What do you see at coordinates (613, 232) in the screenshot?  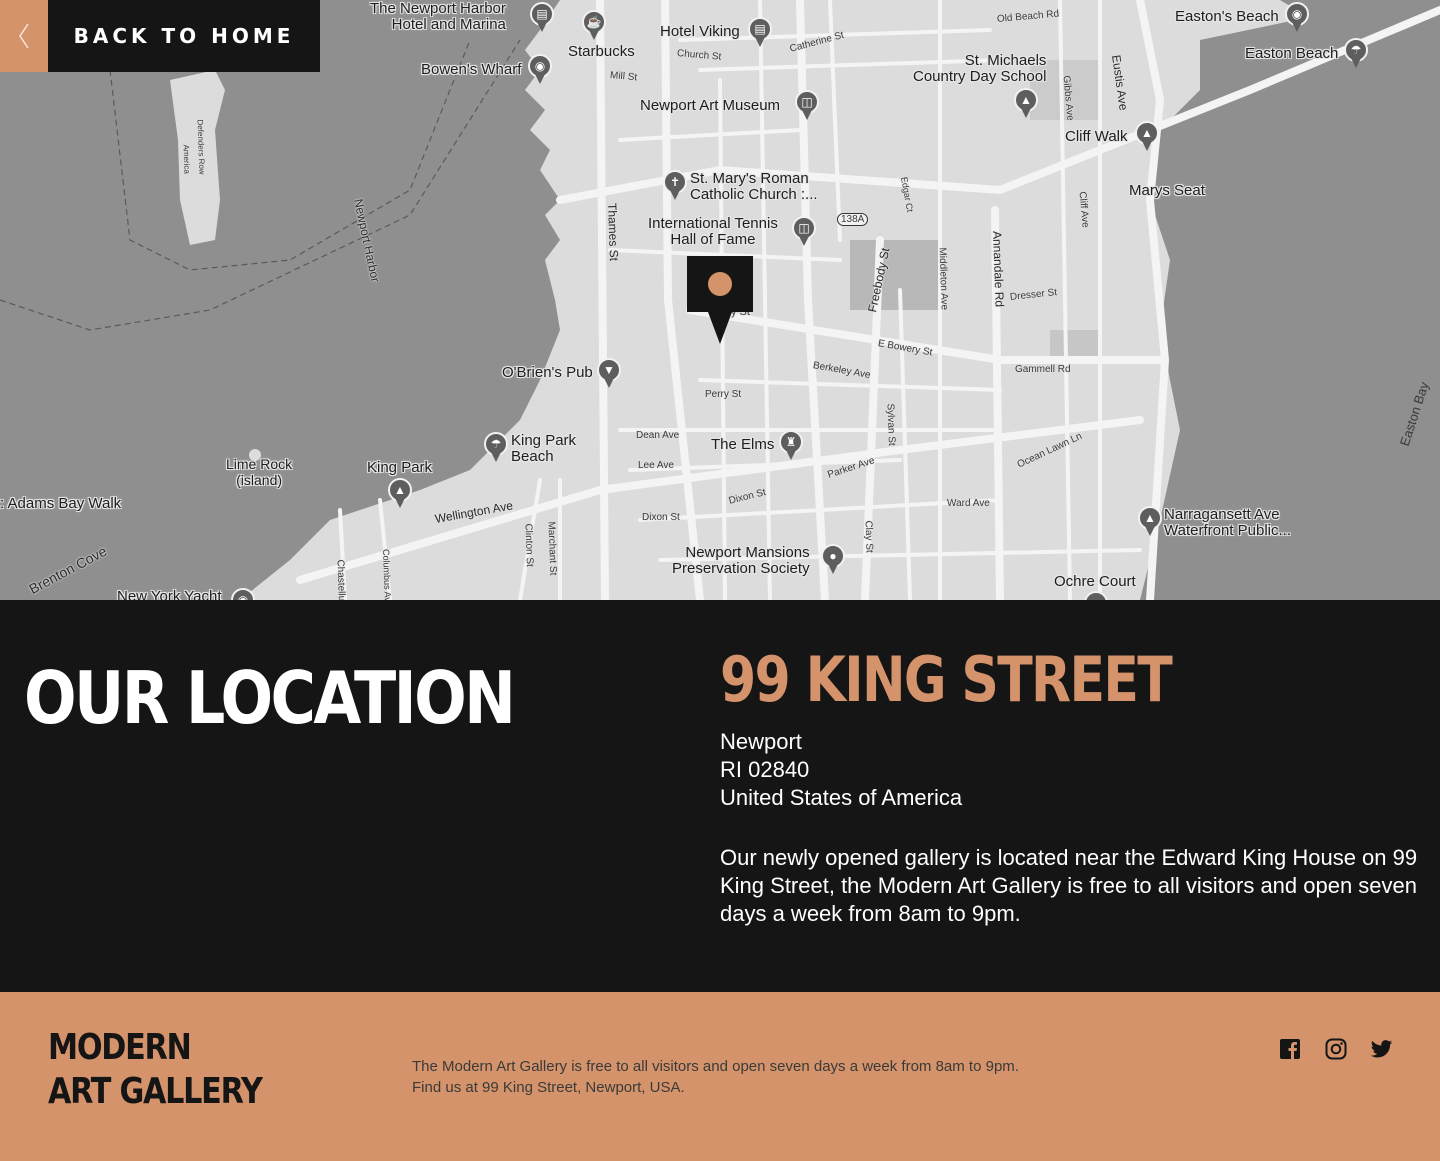 I see `street-label: Thames St` at bounding box center [613, 232].